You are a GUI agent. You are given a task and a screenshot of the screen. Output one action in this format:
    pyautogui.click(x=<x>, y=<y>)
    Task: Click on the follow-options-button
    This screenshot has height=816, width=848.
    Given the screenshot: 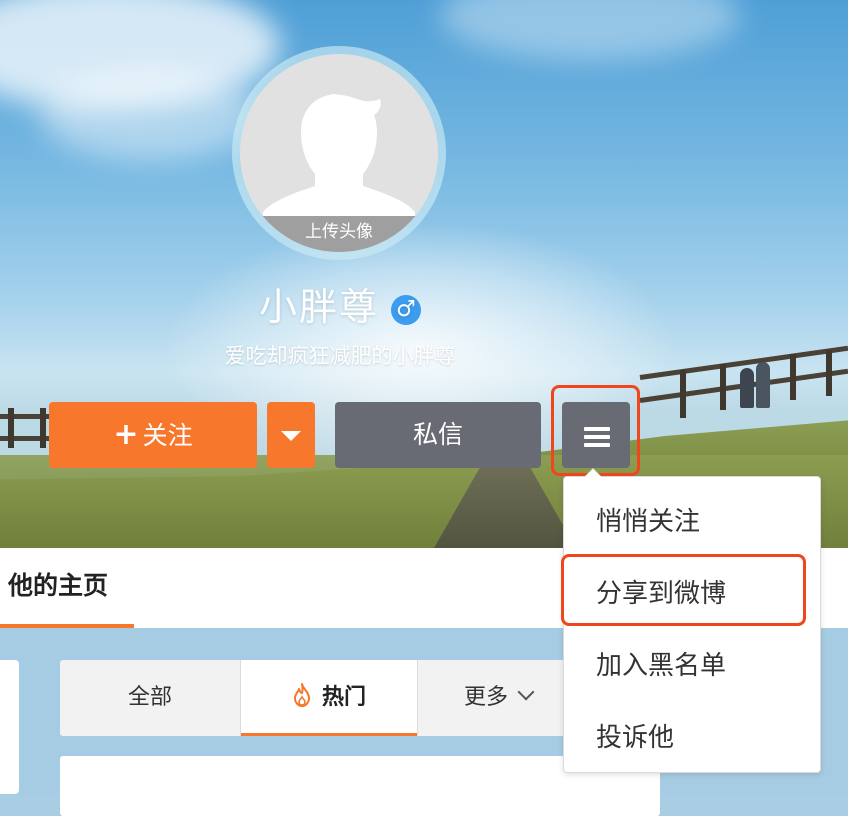 What is the action you would take?
    pyautogui.click(x=291, y=435)
    